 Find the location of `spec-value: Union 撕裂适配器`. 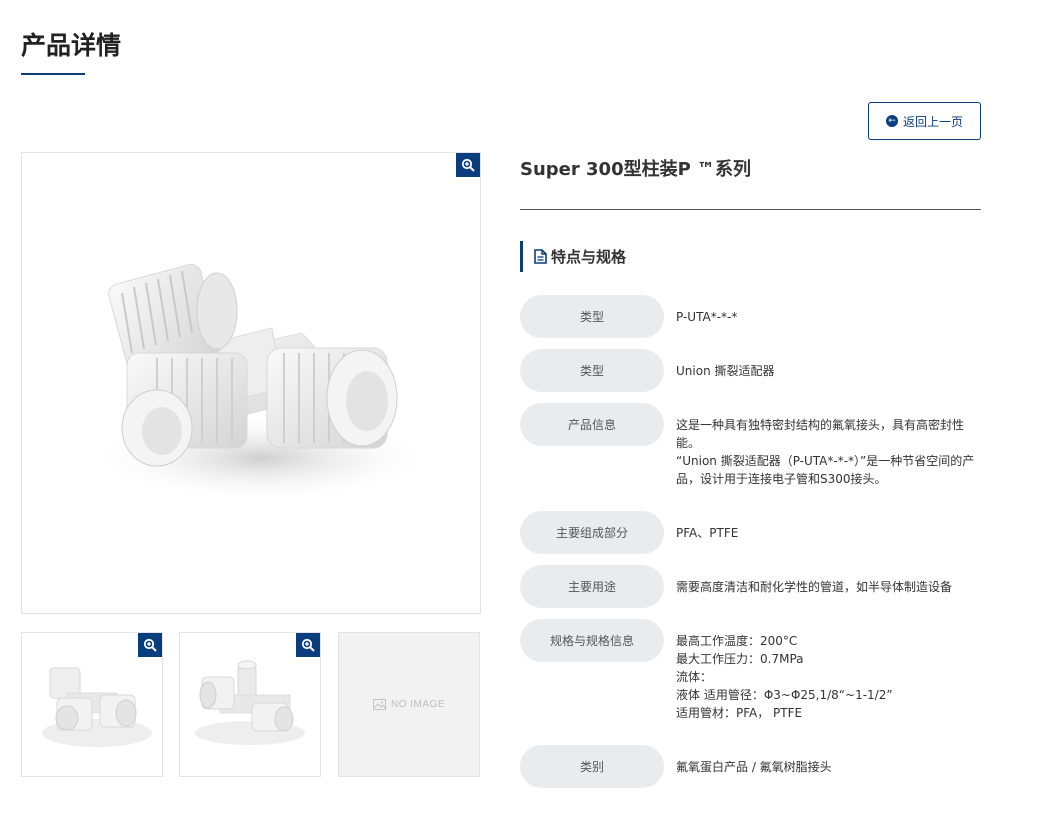

spec-value: Union 撕裂适配器 is located at coordinates (725, 371).